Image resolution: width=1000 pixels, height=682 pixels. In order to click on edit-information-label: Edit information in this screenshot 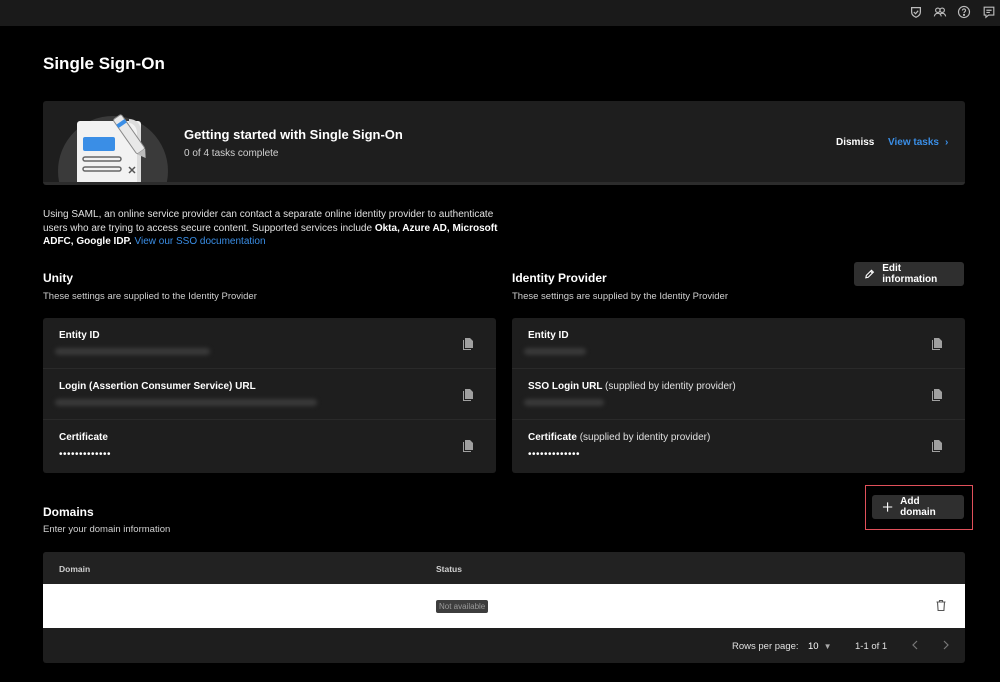, I will do `click(910, 274)`.